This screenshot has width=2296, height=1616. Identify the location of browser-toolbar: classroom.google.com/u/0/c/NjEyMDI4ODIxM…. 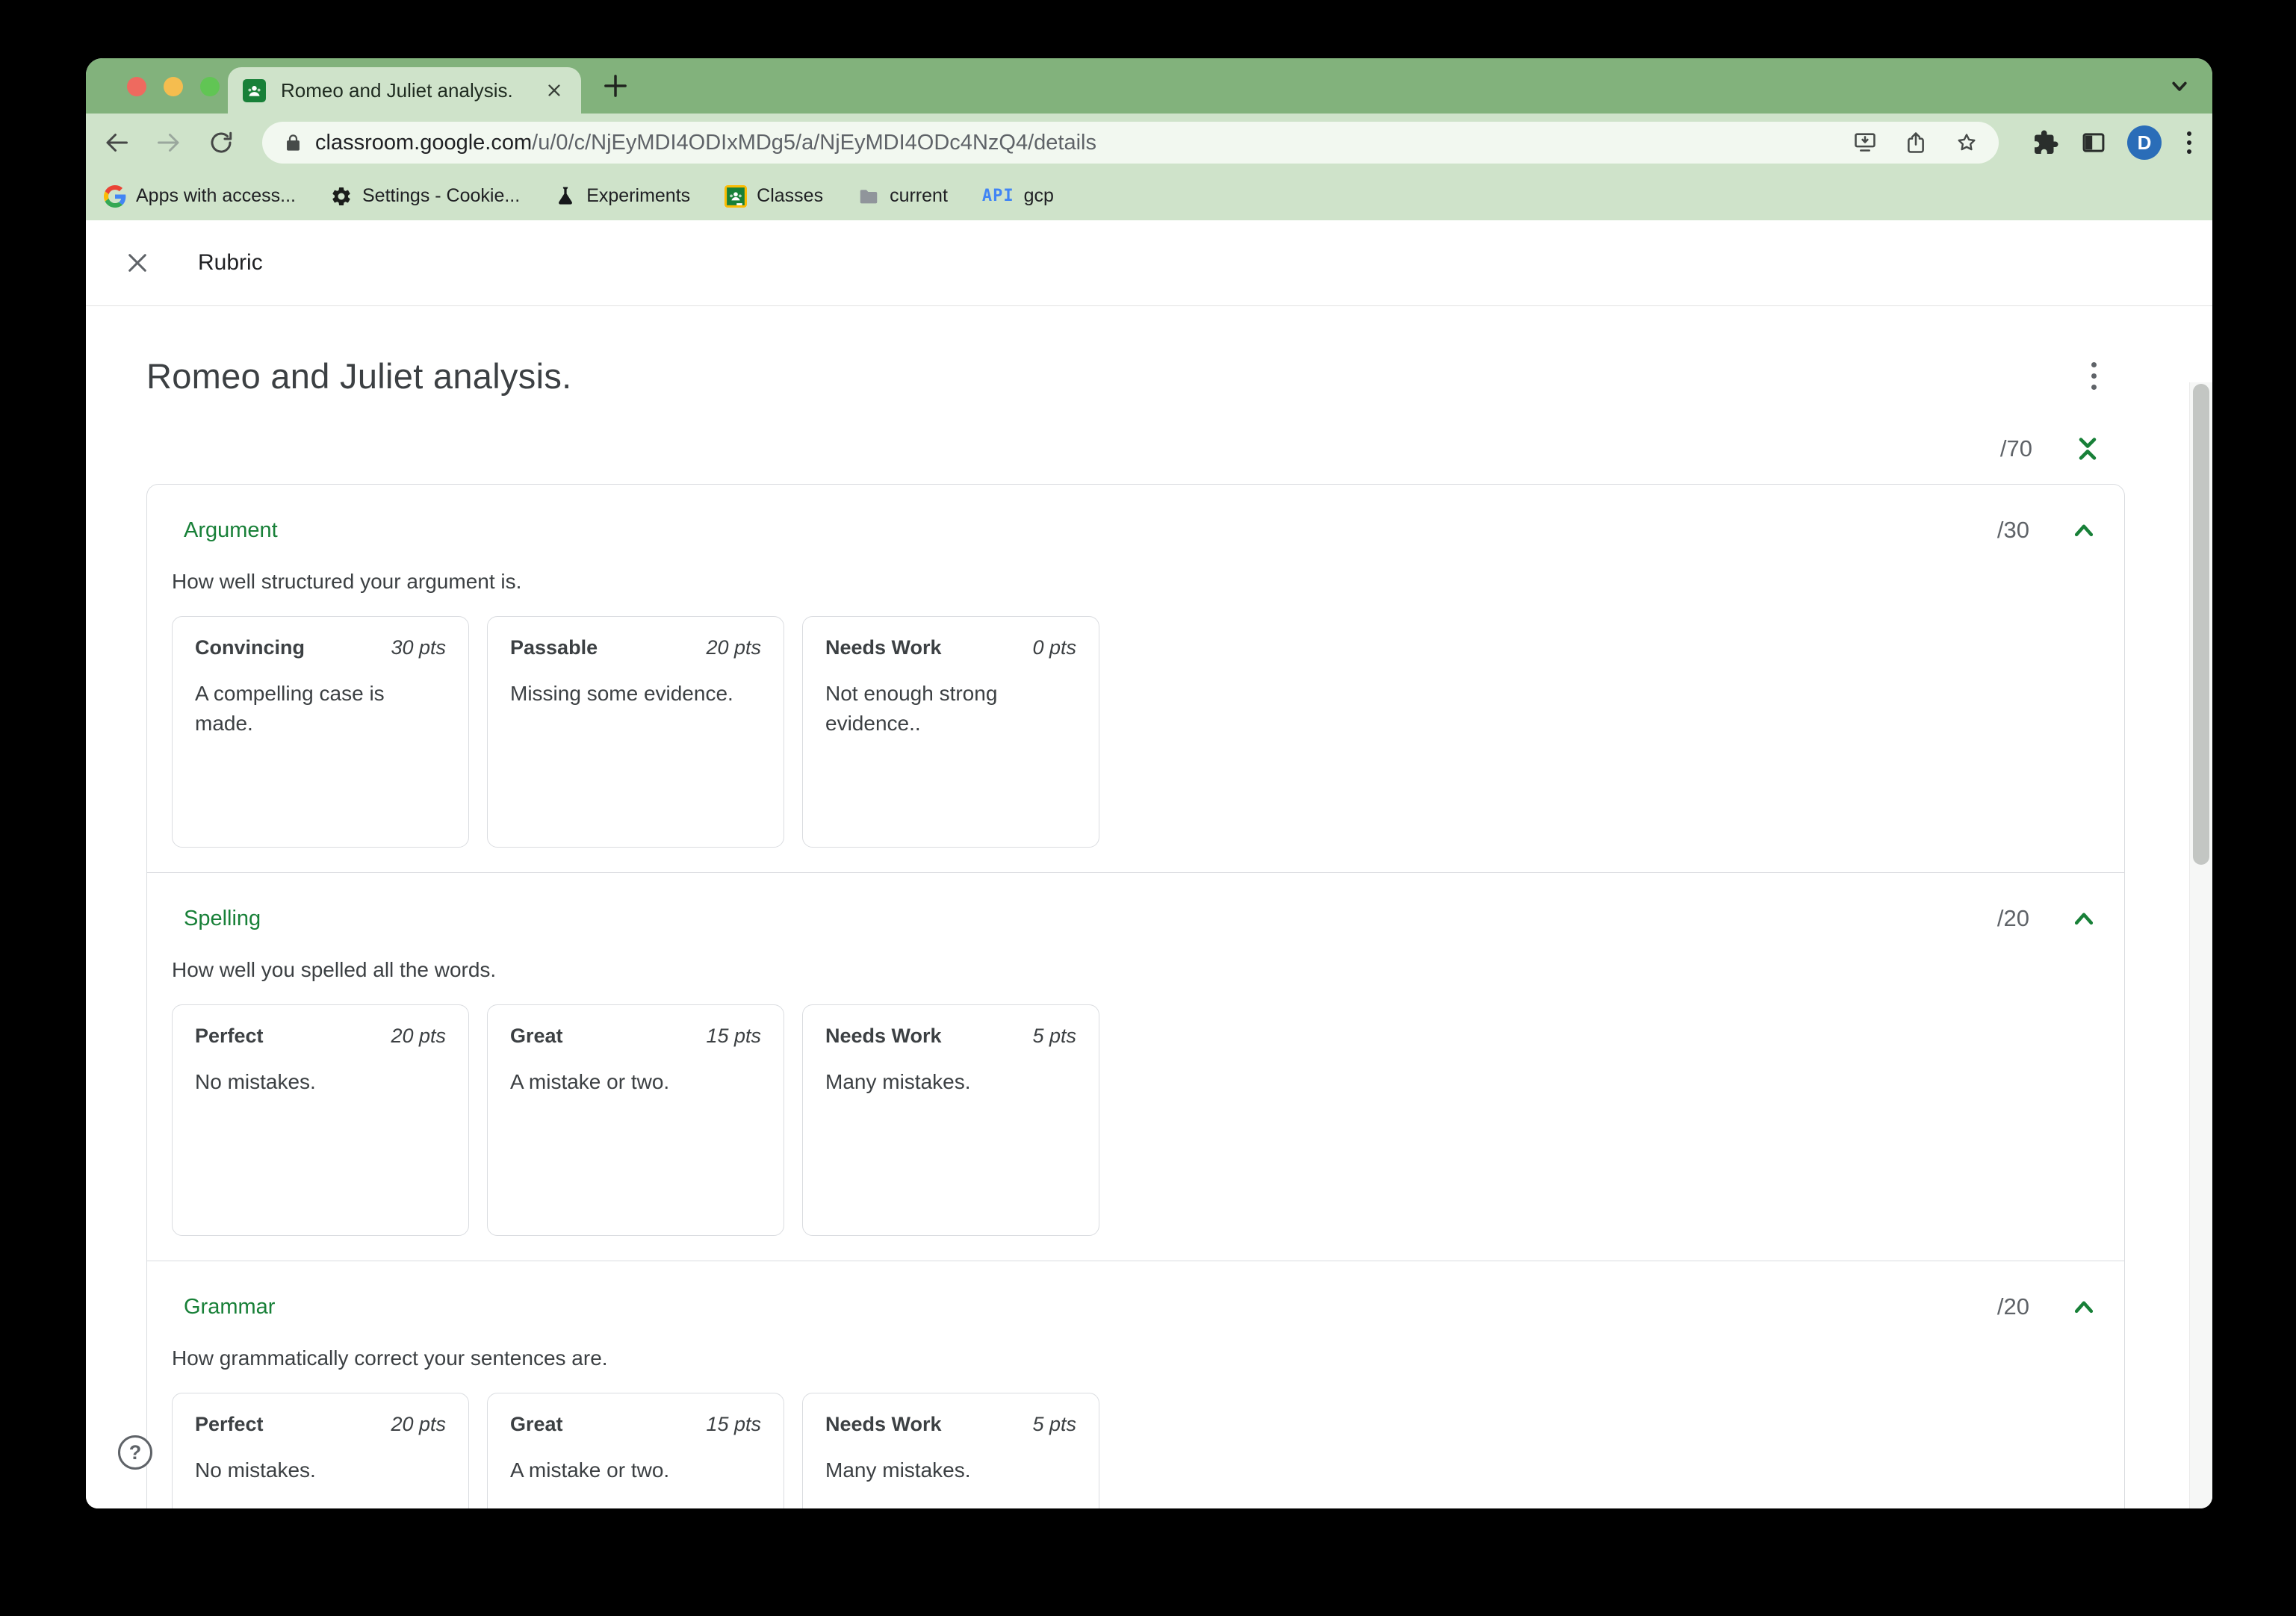
(1149, 143).